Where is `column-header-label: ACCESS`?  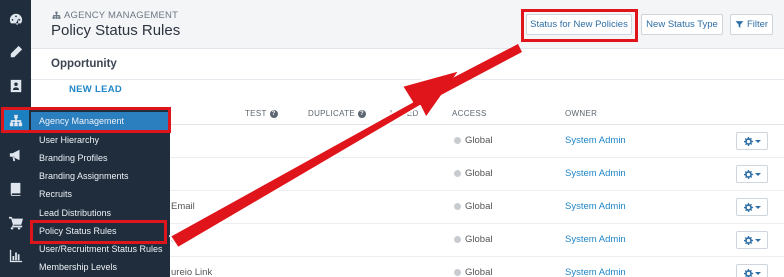 column-header-label: ACCESS is located at coordinates (469, 113).